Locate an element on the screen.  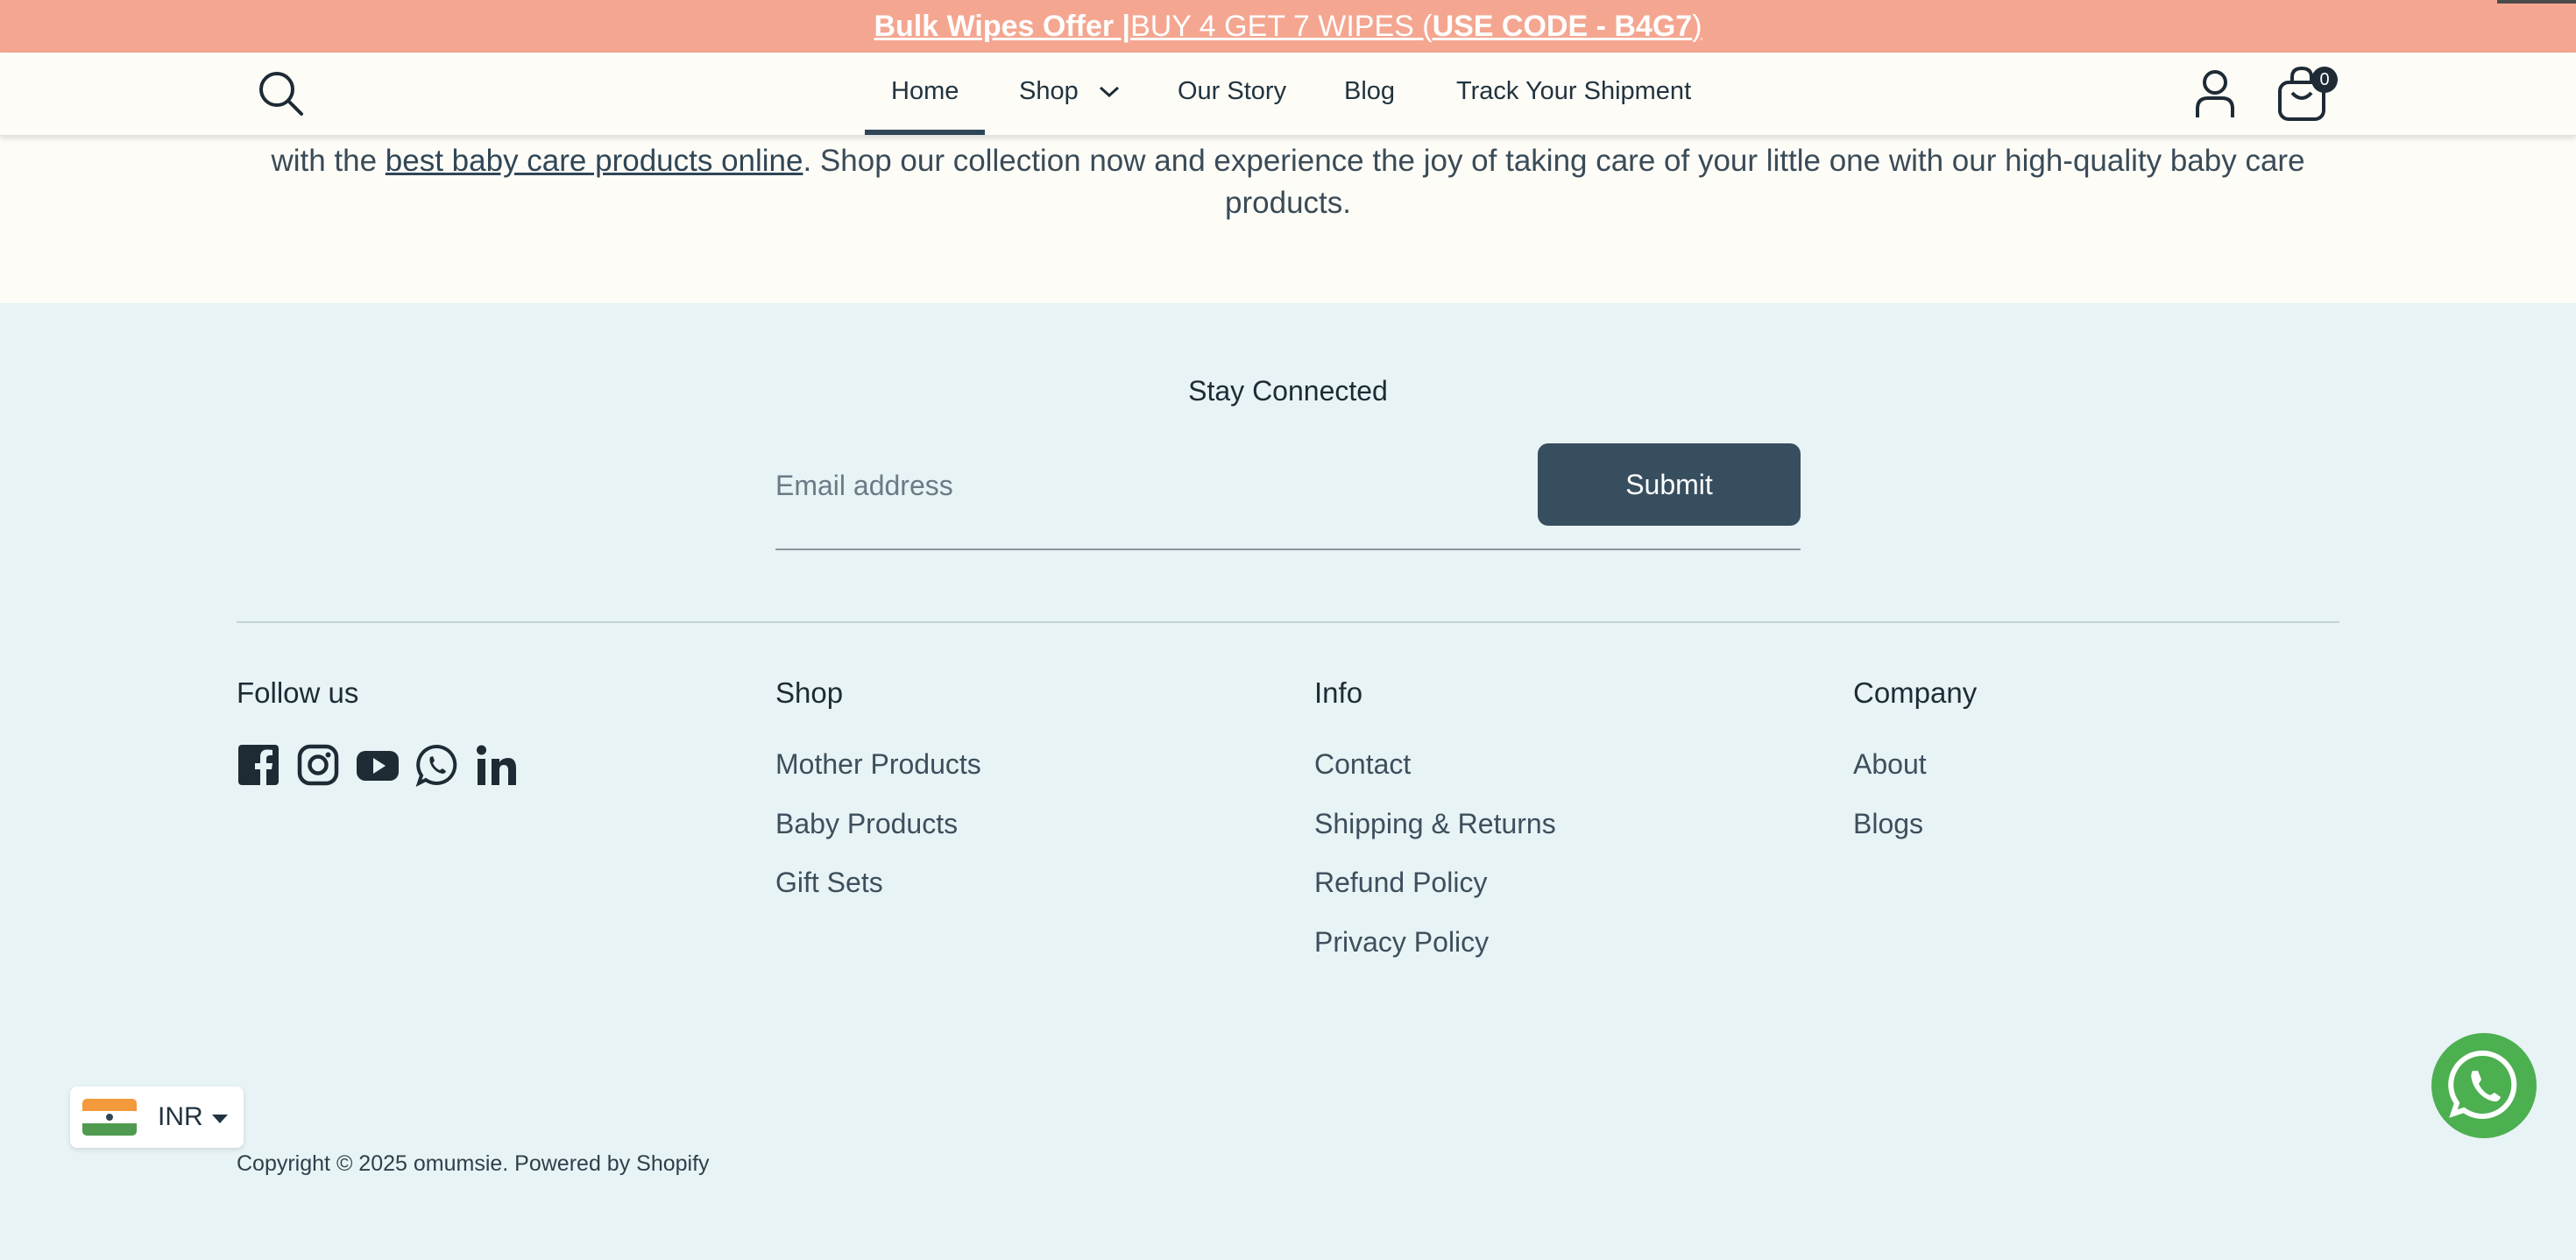
footer-link-about: About is located at coordinates (1915, 778).